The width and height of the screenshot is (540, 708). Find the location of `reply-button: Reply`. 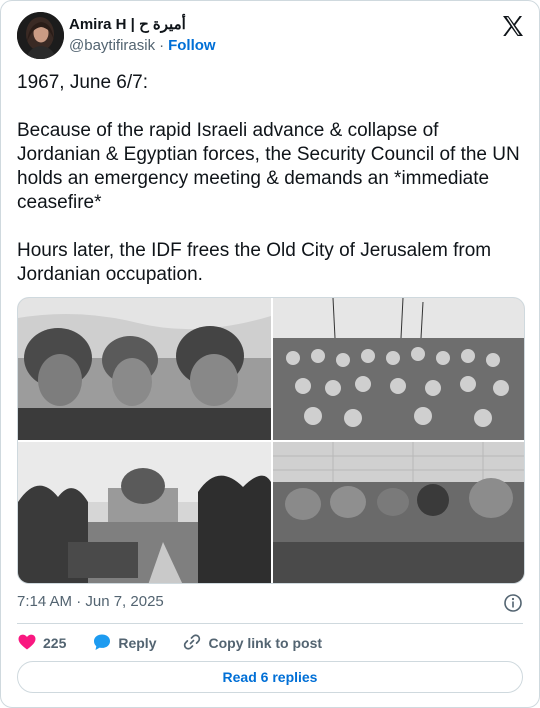

reply-button: Reply is located at coordinates (124, 643).